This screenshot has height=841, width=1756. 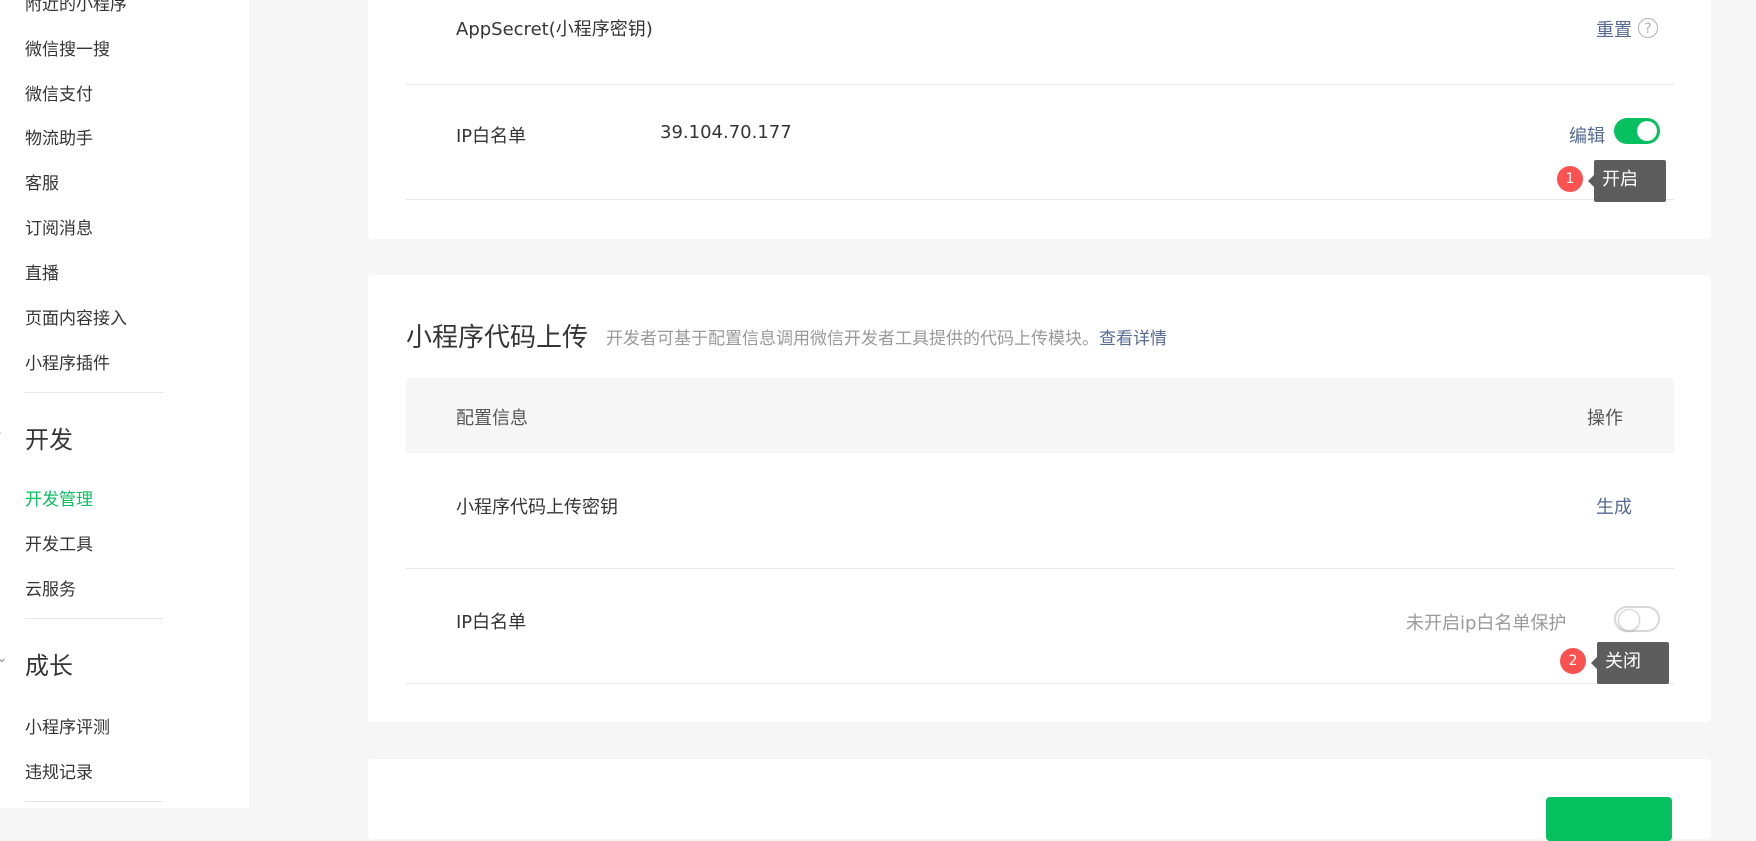 I want to click on sidebar-item-wechat-search: 微信搜一搜, so click(x=67, y=47).